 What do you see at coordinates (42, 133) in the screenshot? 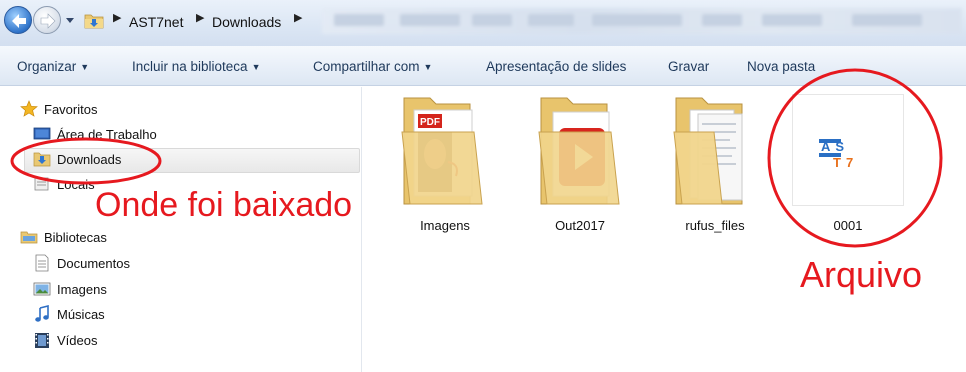
I see `desktop-icon` at bounding box center [42, 133].